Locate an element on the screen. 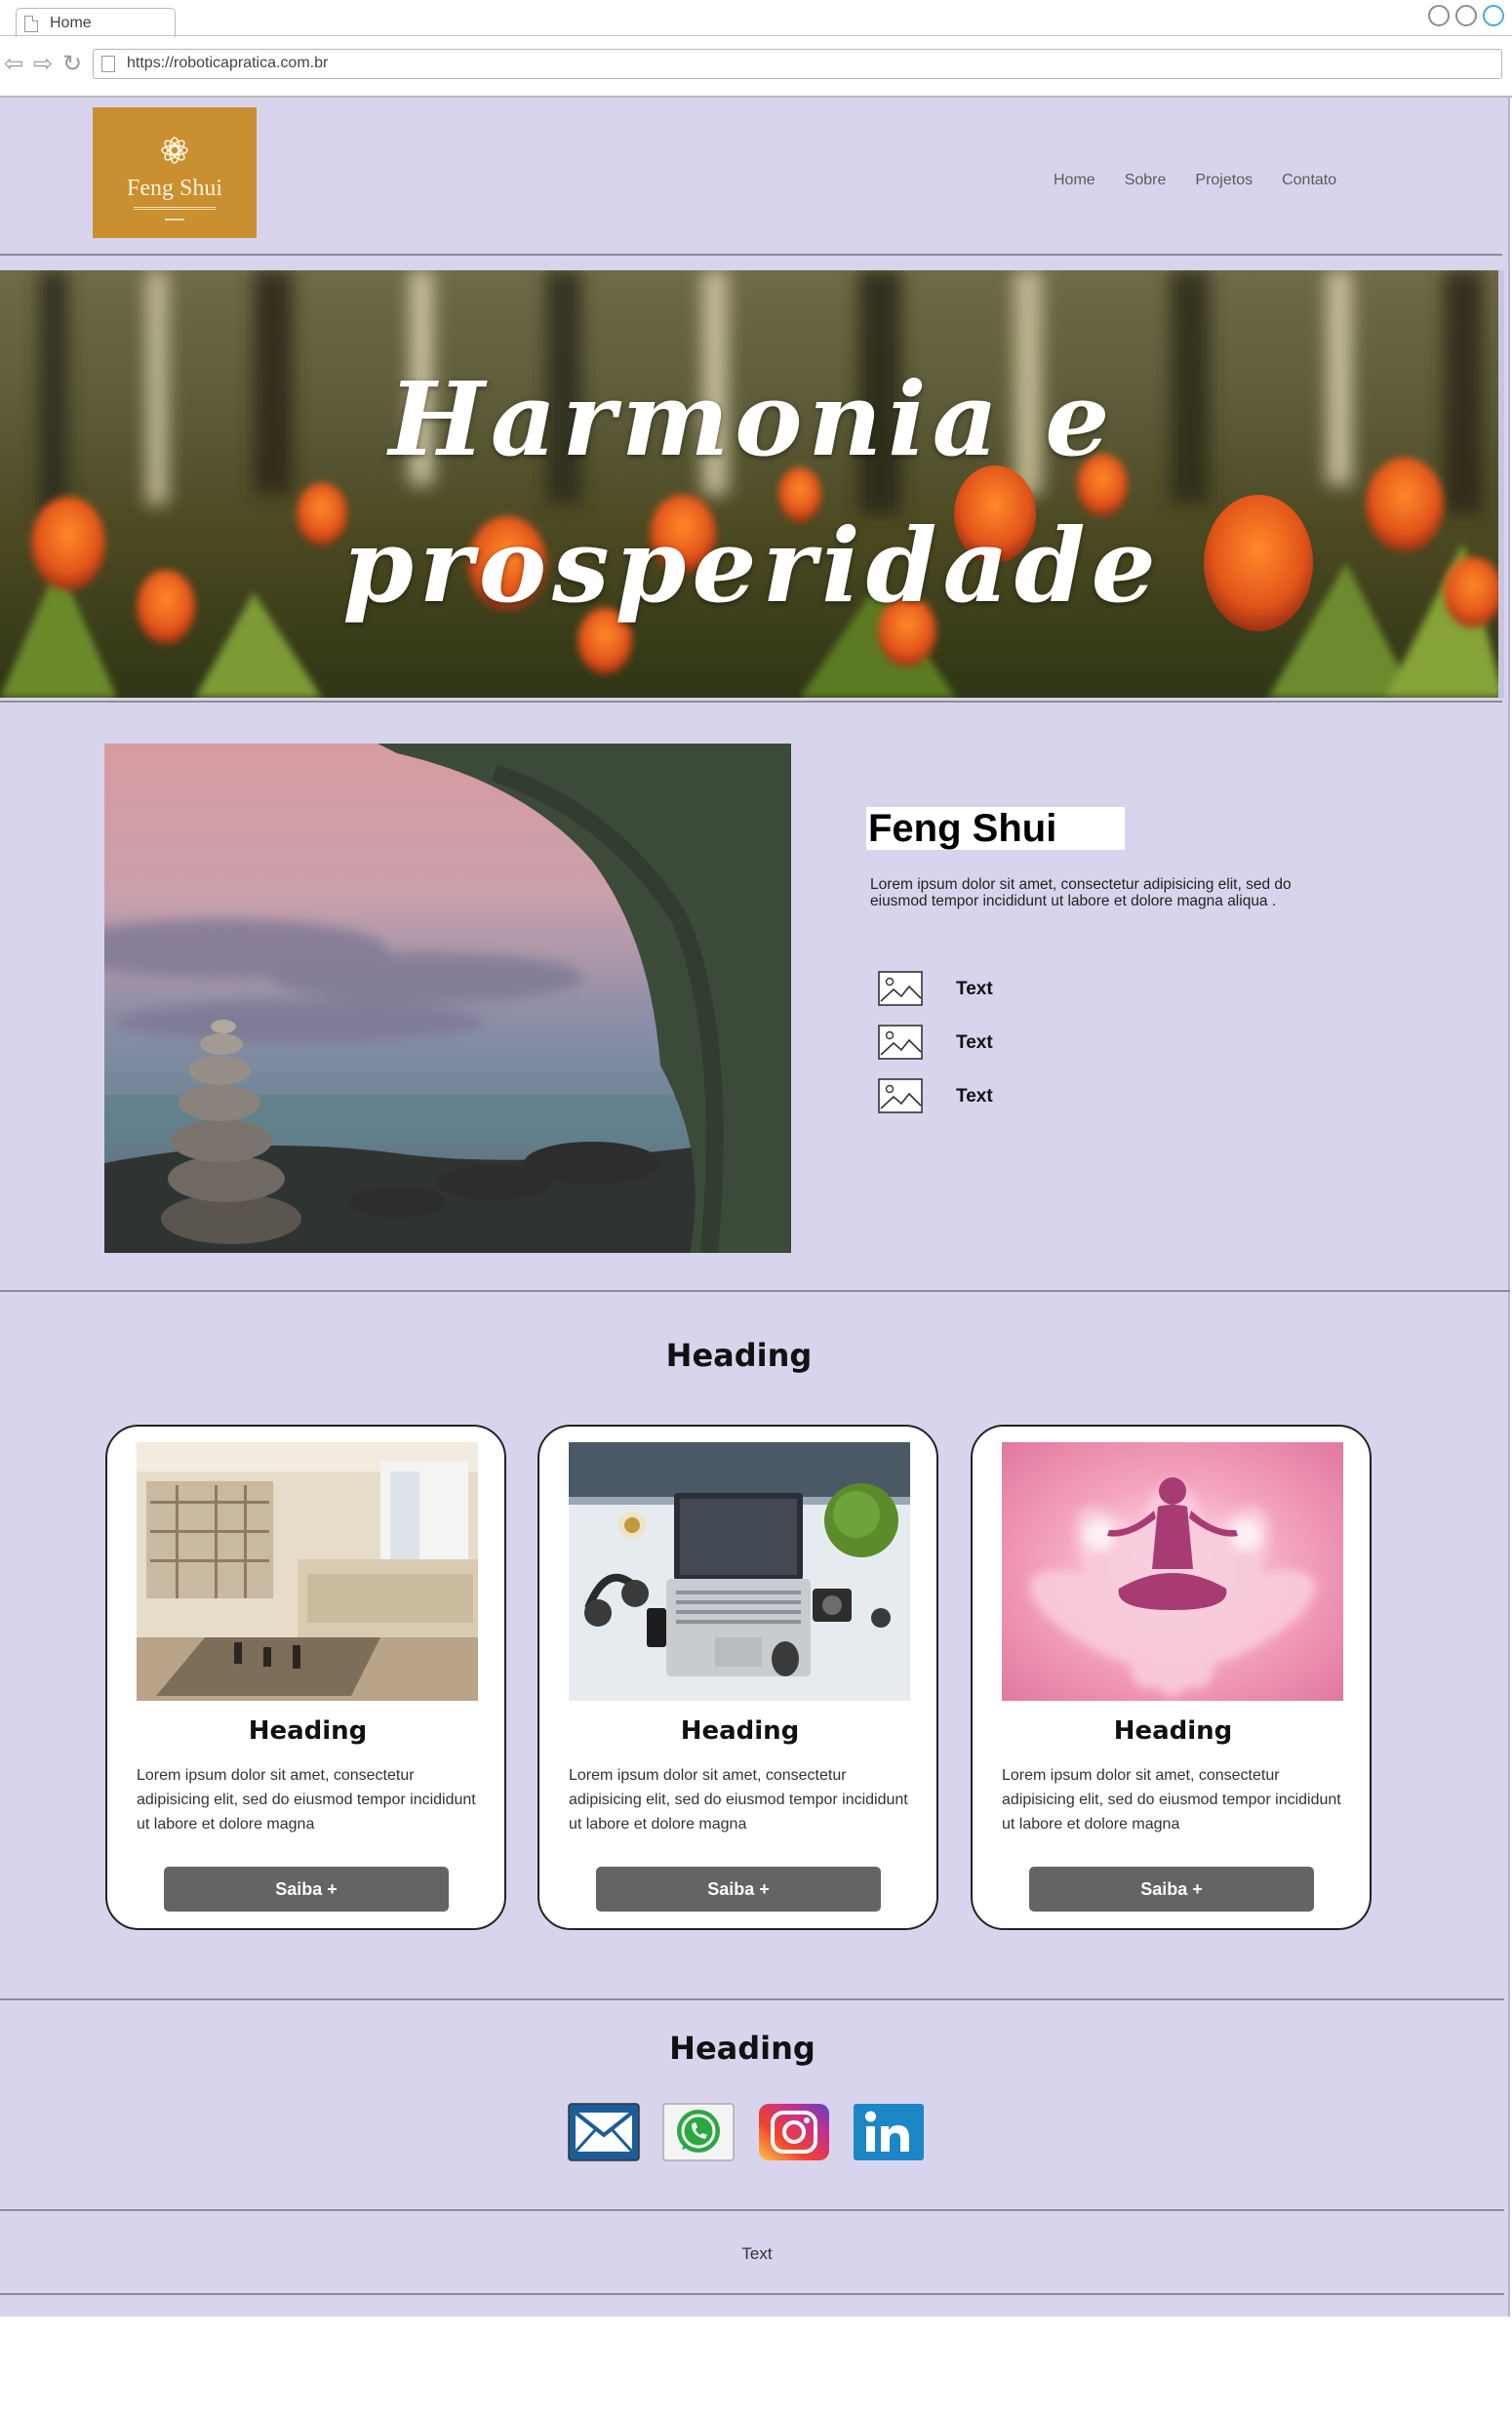 Image resolution: width=1512 pixels, height=2418 pixels. forward-arrow-icon: ⇨ is located at coordinates (44, 64).